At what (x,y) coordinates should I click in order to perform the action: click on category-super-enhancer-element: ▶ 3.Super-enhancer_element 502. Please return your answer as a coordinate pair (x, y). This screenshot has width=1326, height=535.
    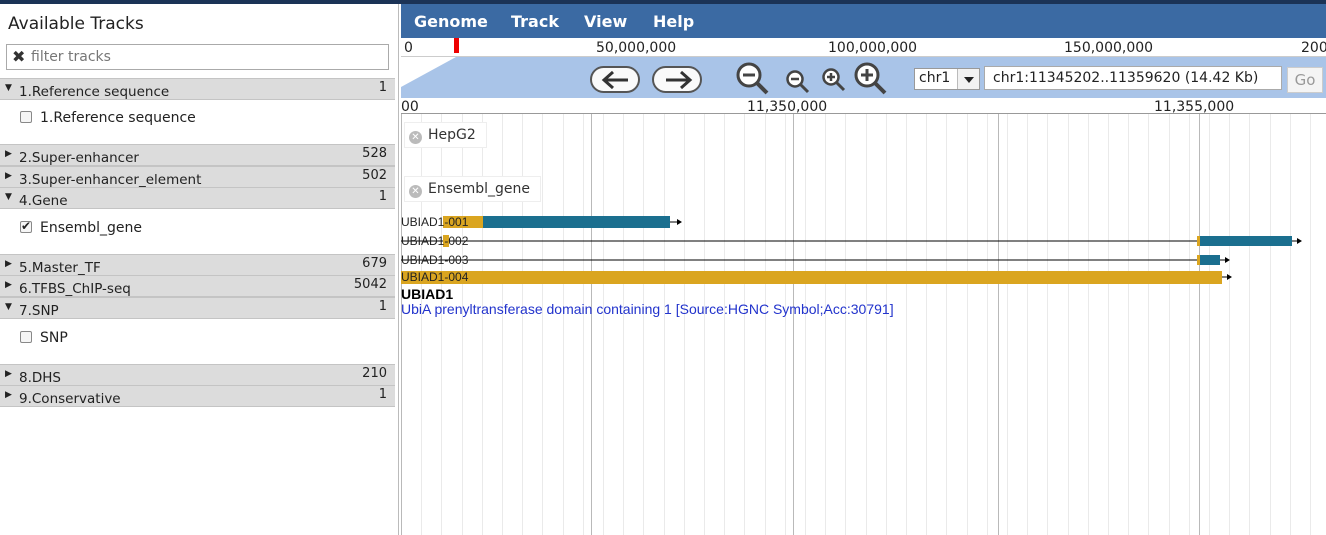
    Looking at the image, I should click on (197, 177).